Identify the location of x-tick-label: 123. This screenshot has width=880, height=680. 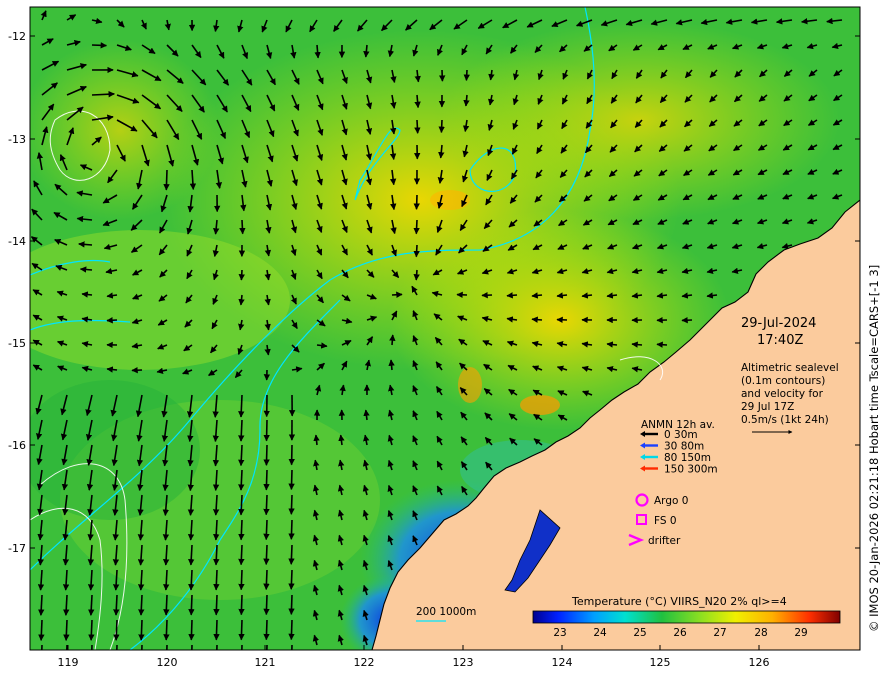
(463, 662).